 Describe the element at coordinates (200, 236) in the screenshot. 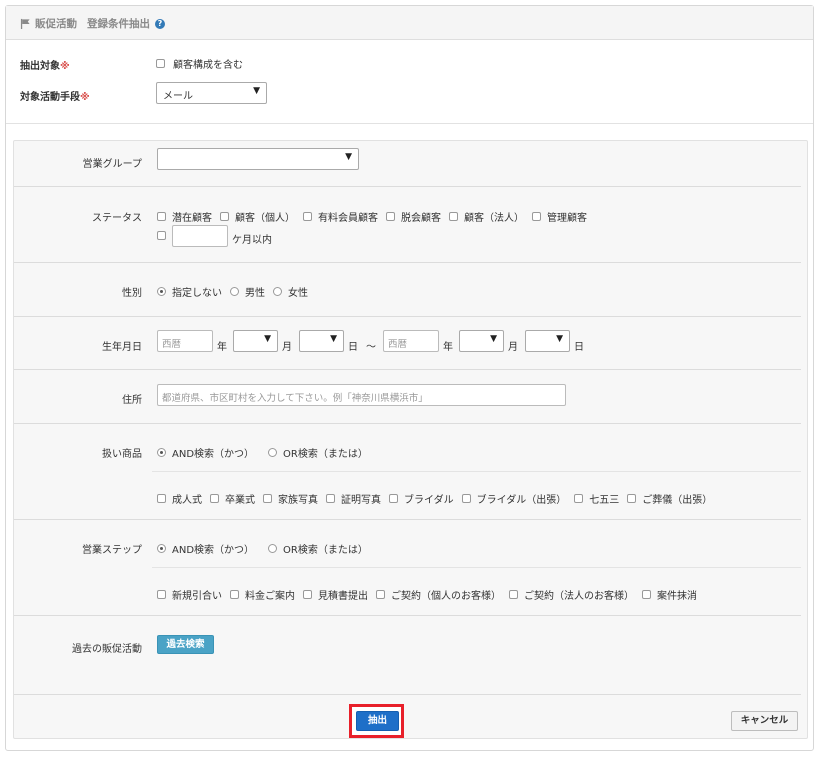

I see `months-input` at that location.